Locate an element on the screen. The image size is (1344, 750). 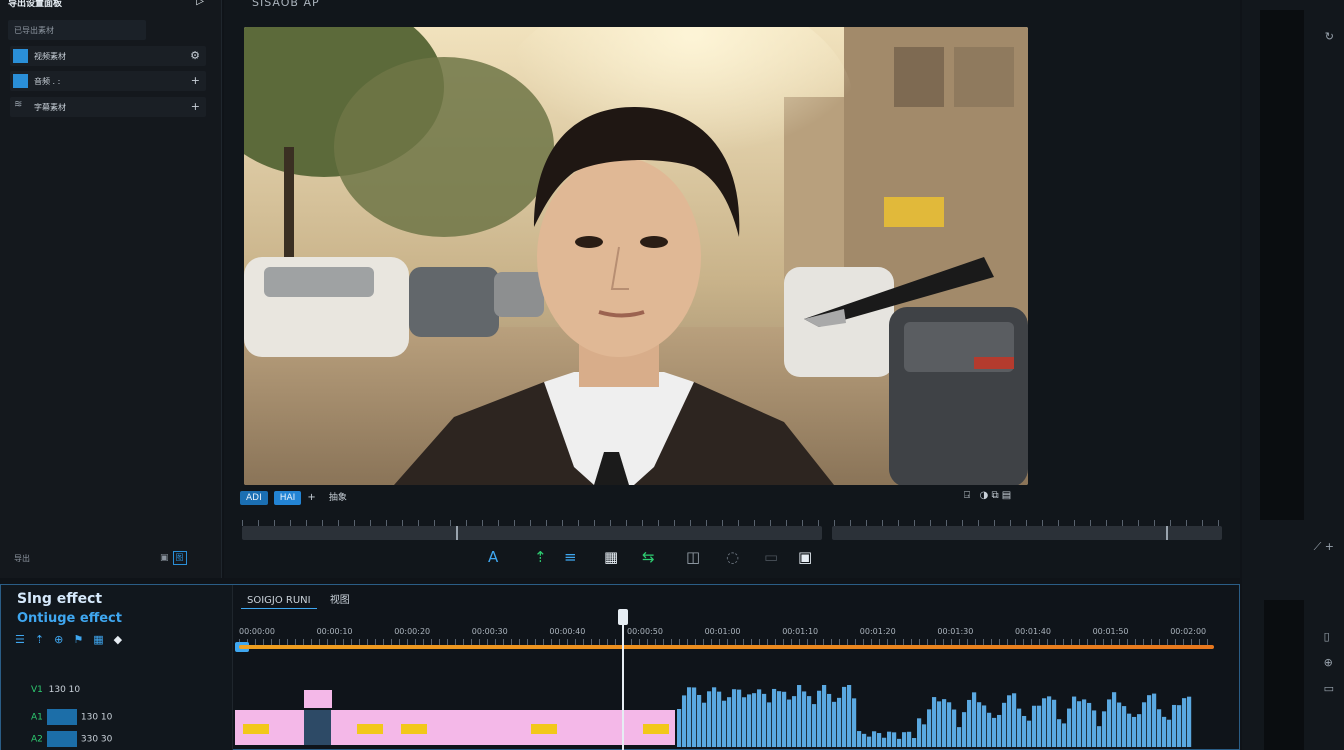
clip-handle is located at coordinates (318, 699).